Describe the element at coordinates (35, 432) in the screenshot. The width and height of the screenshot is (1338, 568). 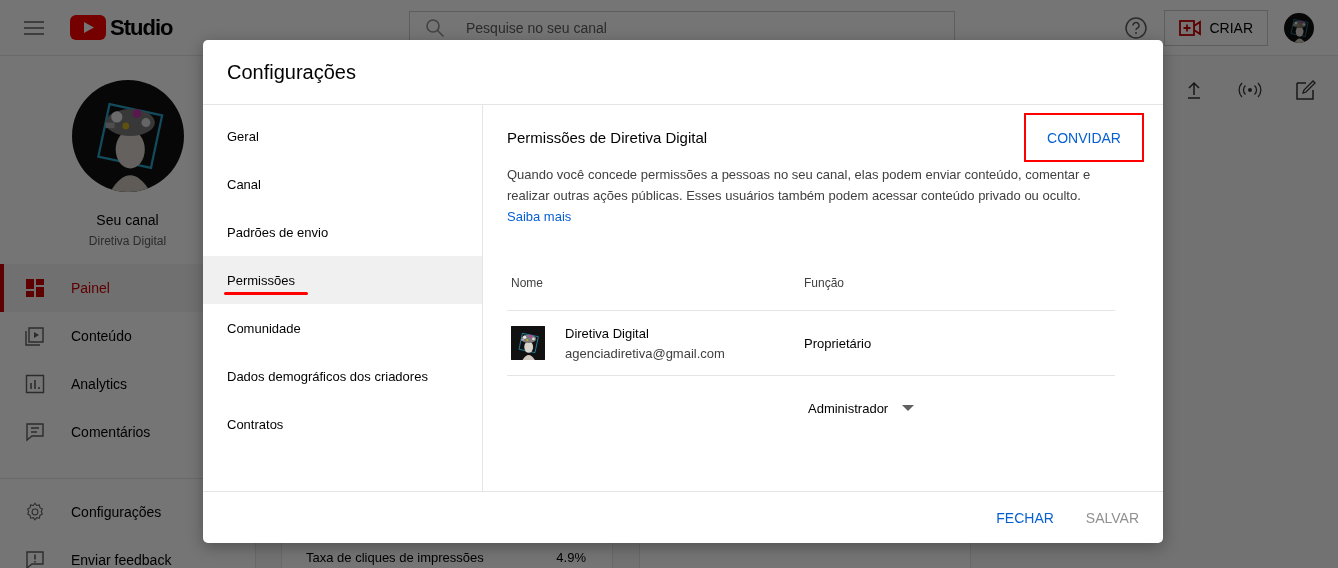
I see `comment-icon` at that location.